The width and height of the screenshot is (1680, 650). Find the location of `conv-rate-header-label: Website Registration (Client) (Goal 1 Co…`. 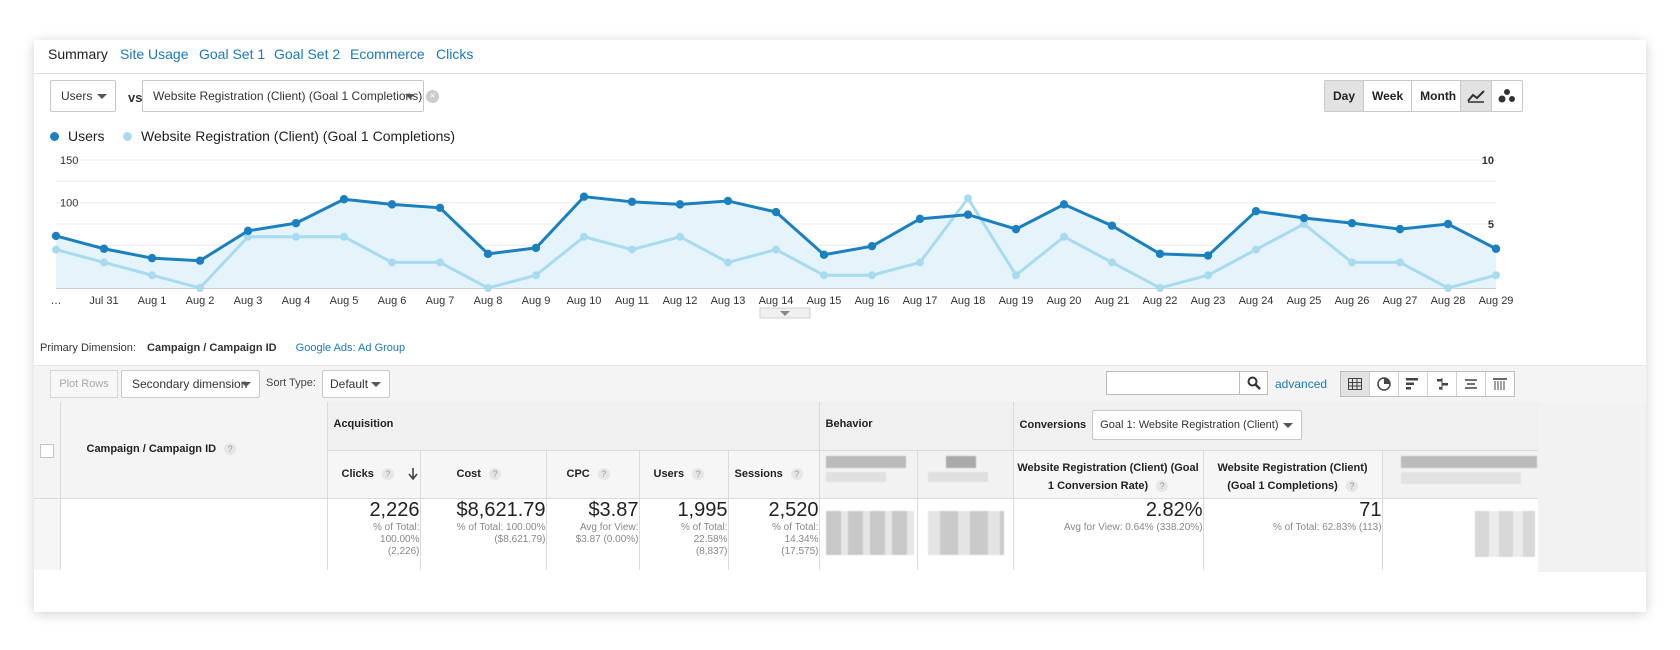

conv-rate-header-label: Website Registration (Client) (Goal 1 Co… is located at coordinates (1108, 476).